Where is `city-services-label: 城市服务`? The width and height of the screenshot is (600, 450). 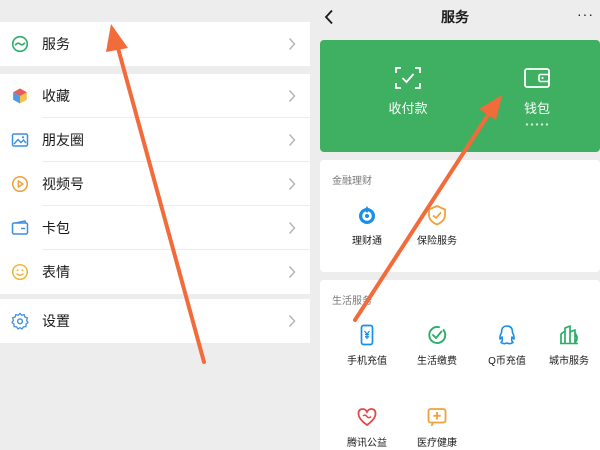 city-services-label: 城市服务 is located at coordinates (569, 361).